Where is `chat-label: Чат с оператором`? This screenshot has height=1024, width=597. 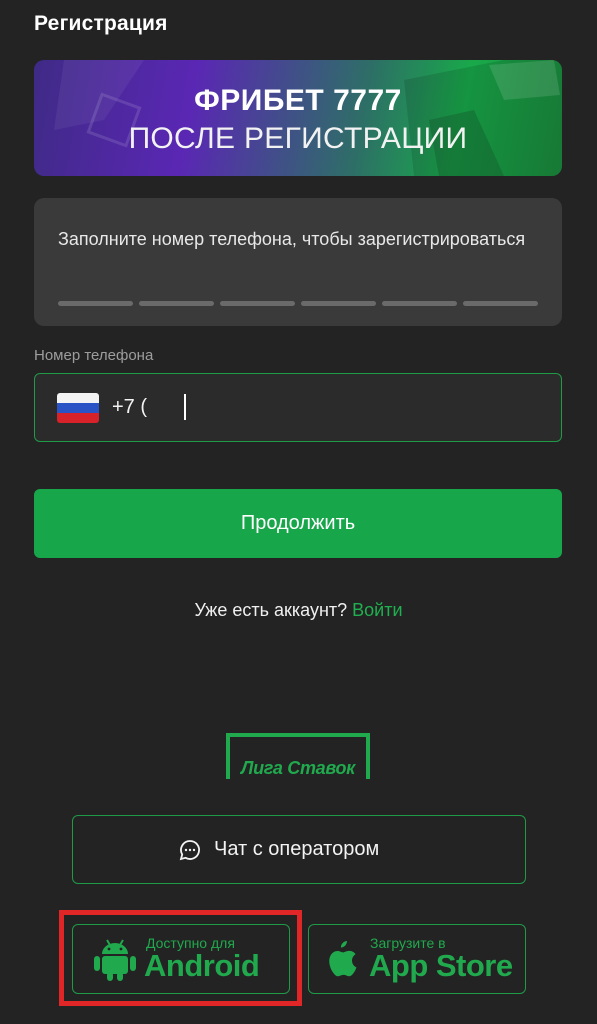 chat-label: Чат с оператором is located at coordinates (297, 849).